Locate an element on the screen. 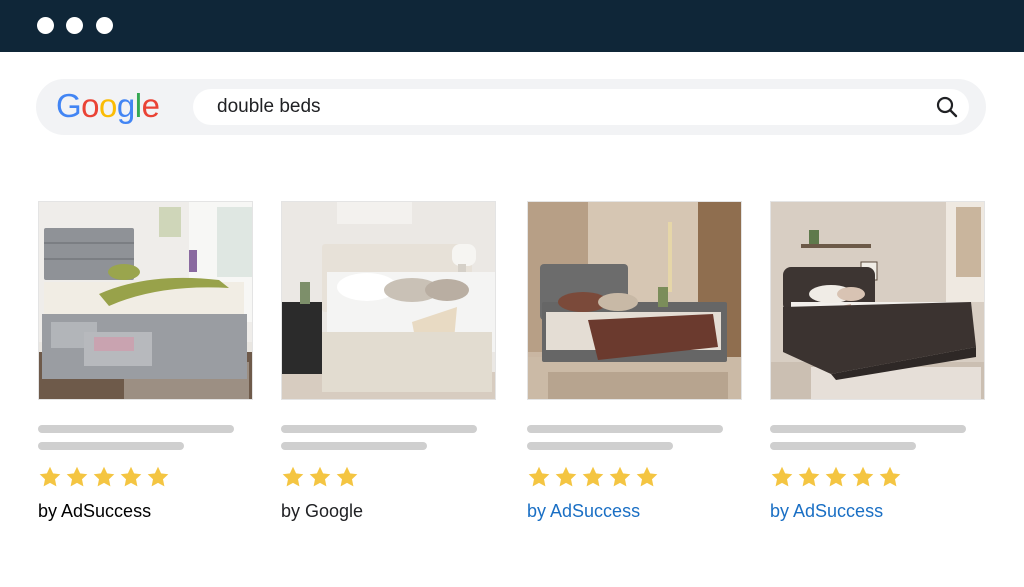 The image size is (1024, 587). window-titlebar is located at coordinates (512, 26).